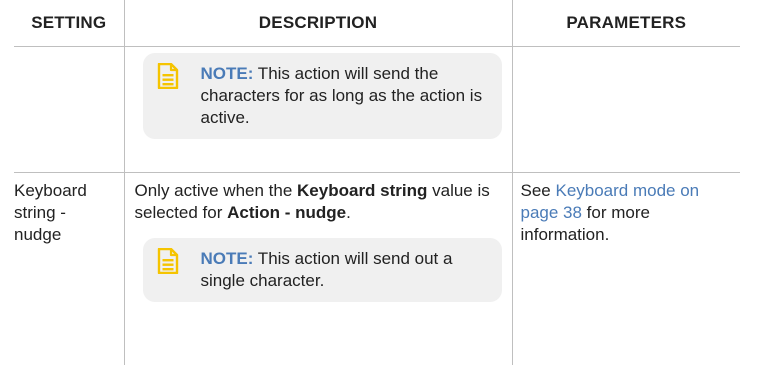 The image size is (760, 365). What do you see at coordinates (627, 50) in the screenshot?
I see `parameters-text` at bounding box center [627, 50].